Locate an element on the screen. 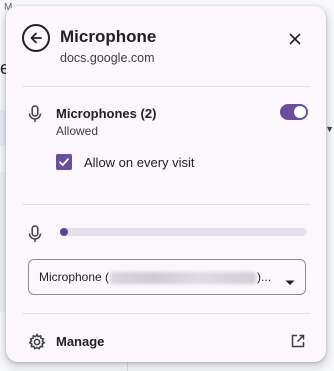 The height and width of the screenshot is (371, 334). input-level-meter is located at coordinates (183, 232).